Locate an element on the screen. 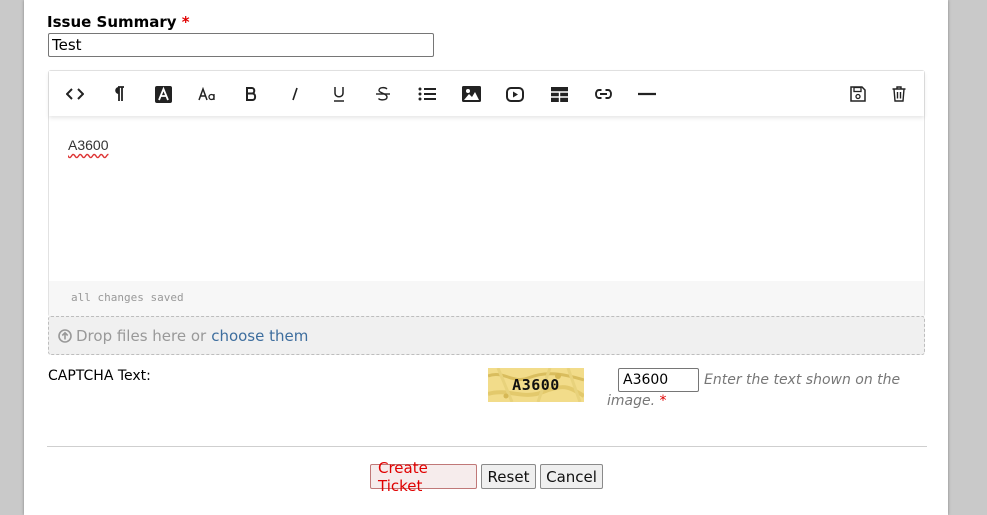 The width and height of the screenshot is (987, 515). captcha-hint: Enter the text shown on the image. * is located at coordinates (757, 391).